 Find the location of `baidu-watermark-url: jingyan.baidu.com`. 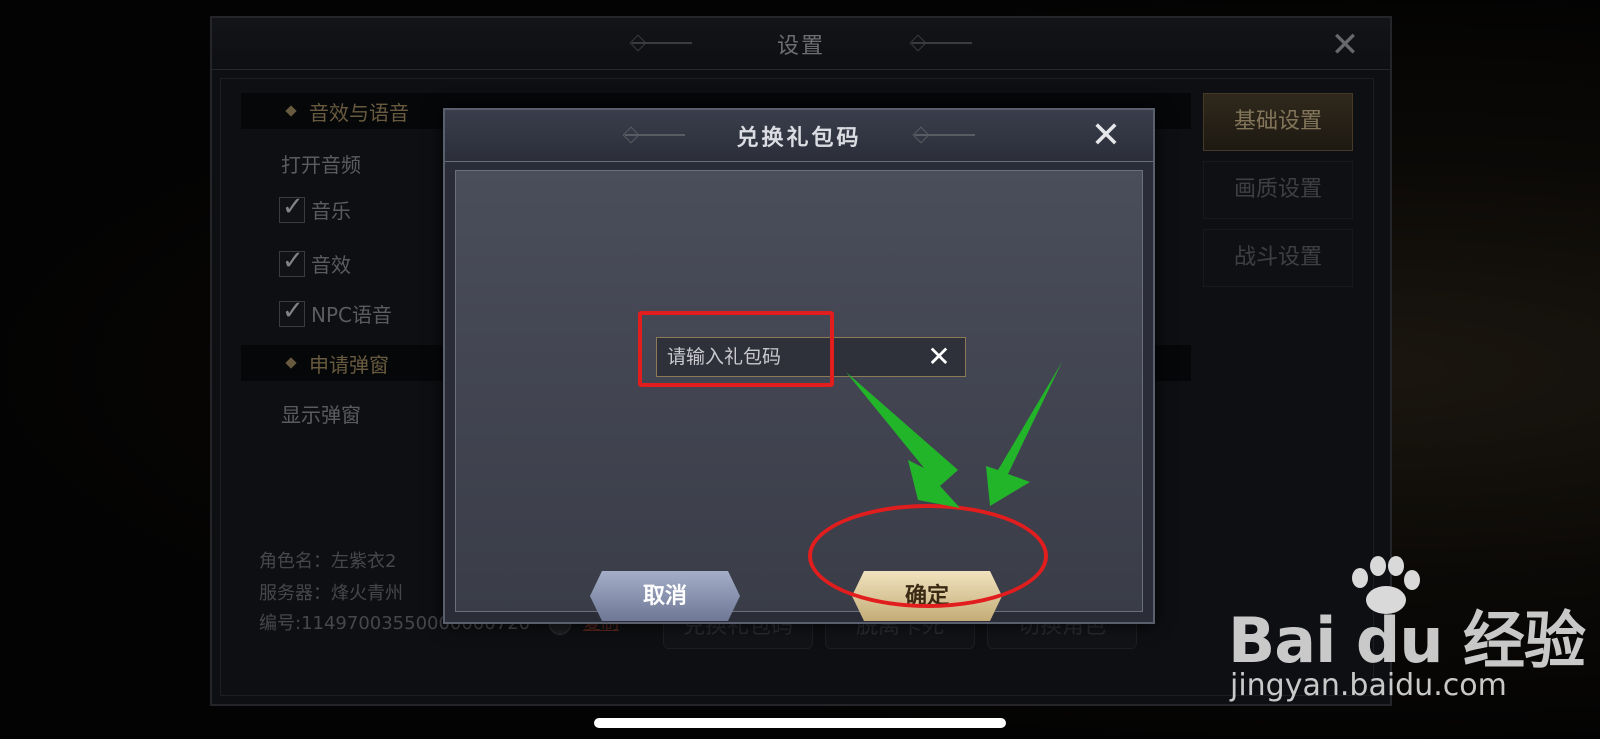

baidu-watermark-url: jingyan.baidu.com is located at coordinates (1368, 685).